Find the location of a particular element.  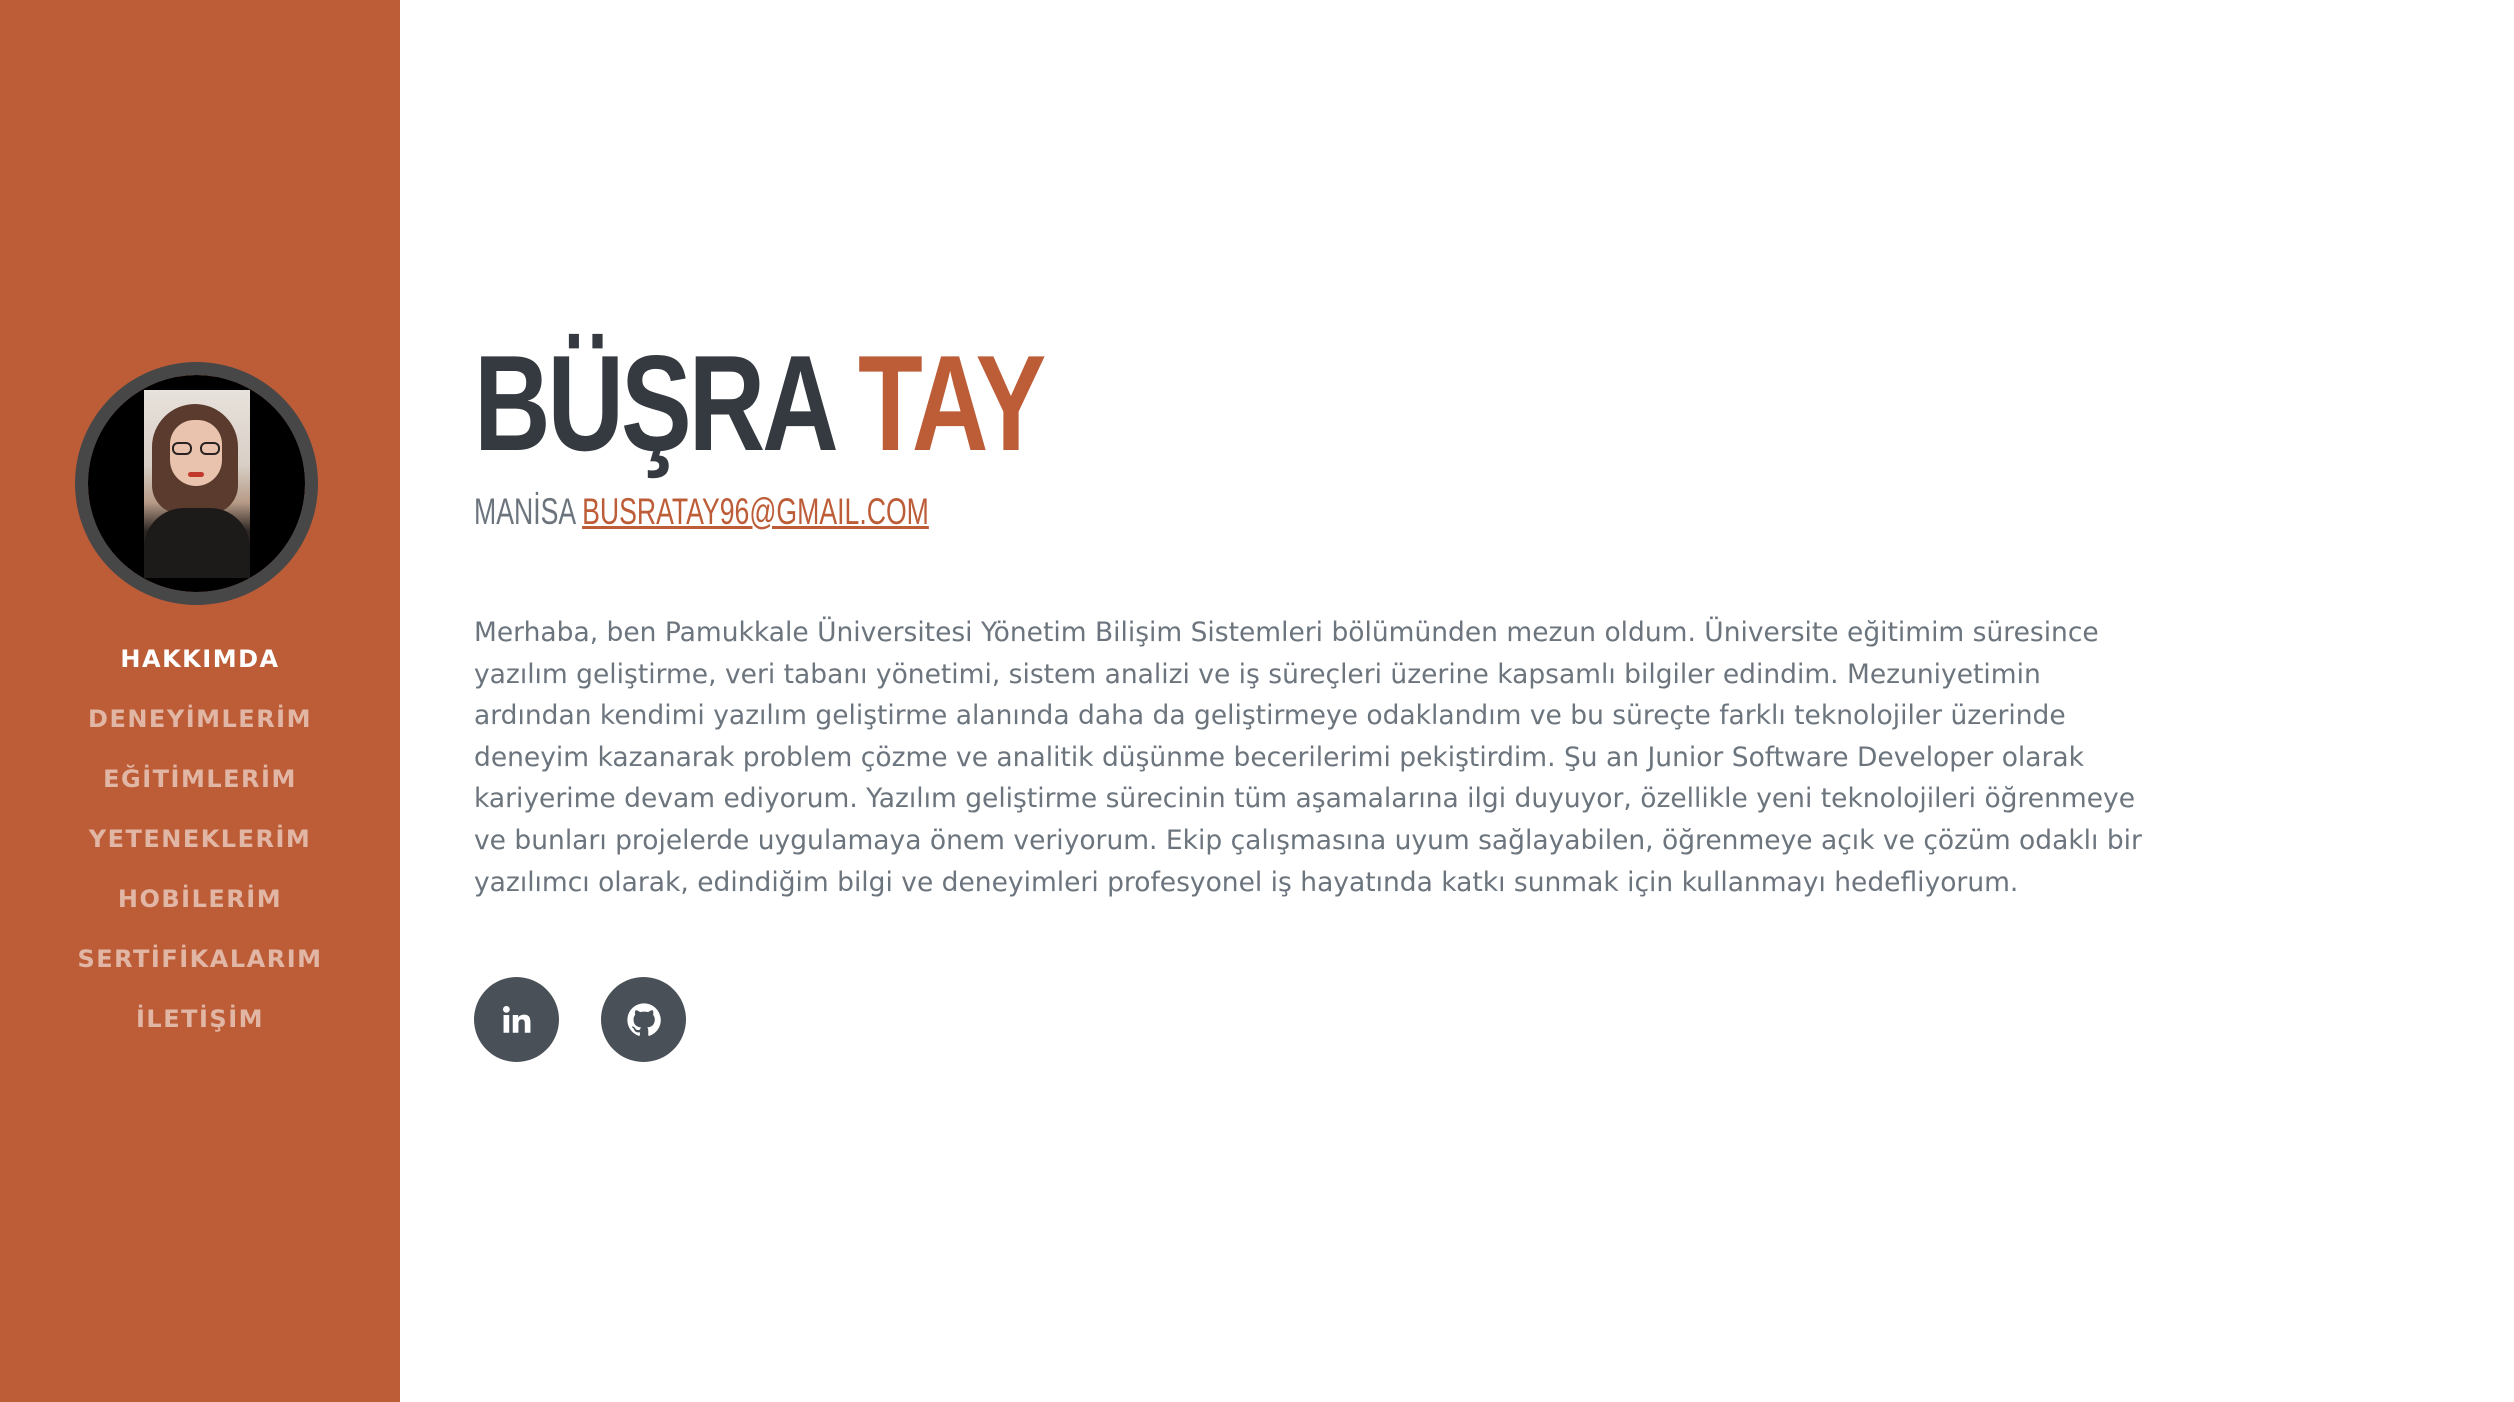

nav-link-yeteneklerim: YETENEKLERİM is located at coordinates (200, 839).